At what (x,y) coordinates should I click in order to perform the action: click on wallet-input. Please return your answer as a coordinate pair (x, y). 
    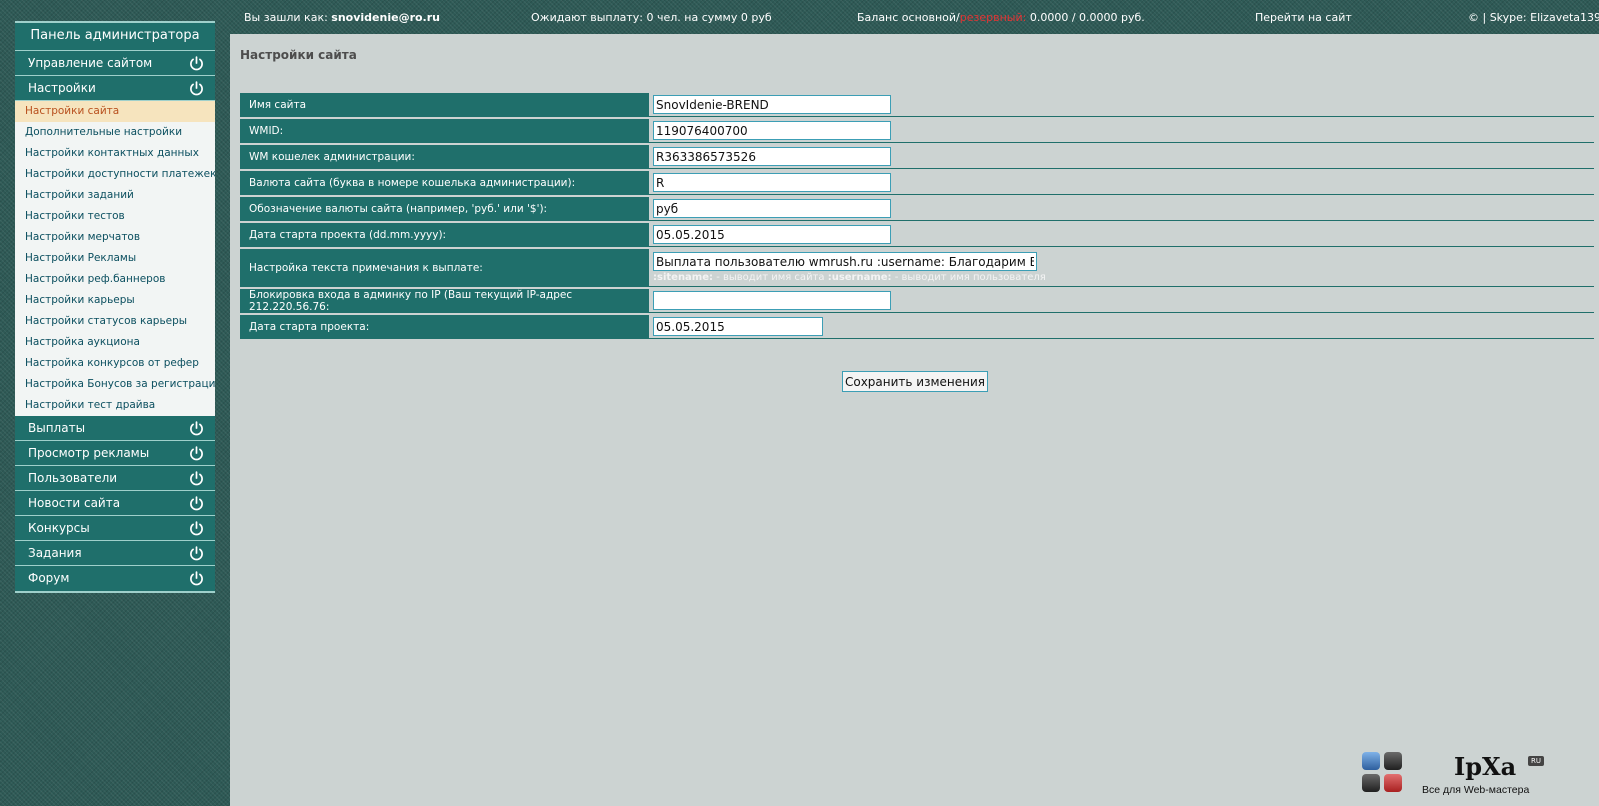
    Looking at the image, I should click on (772, 156).